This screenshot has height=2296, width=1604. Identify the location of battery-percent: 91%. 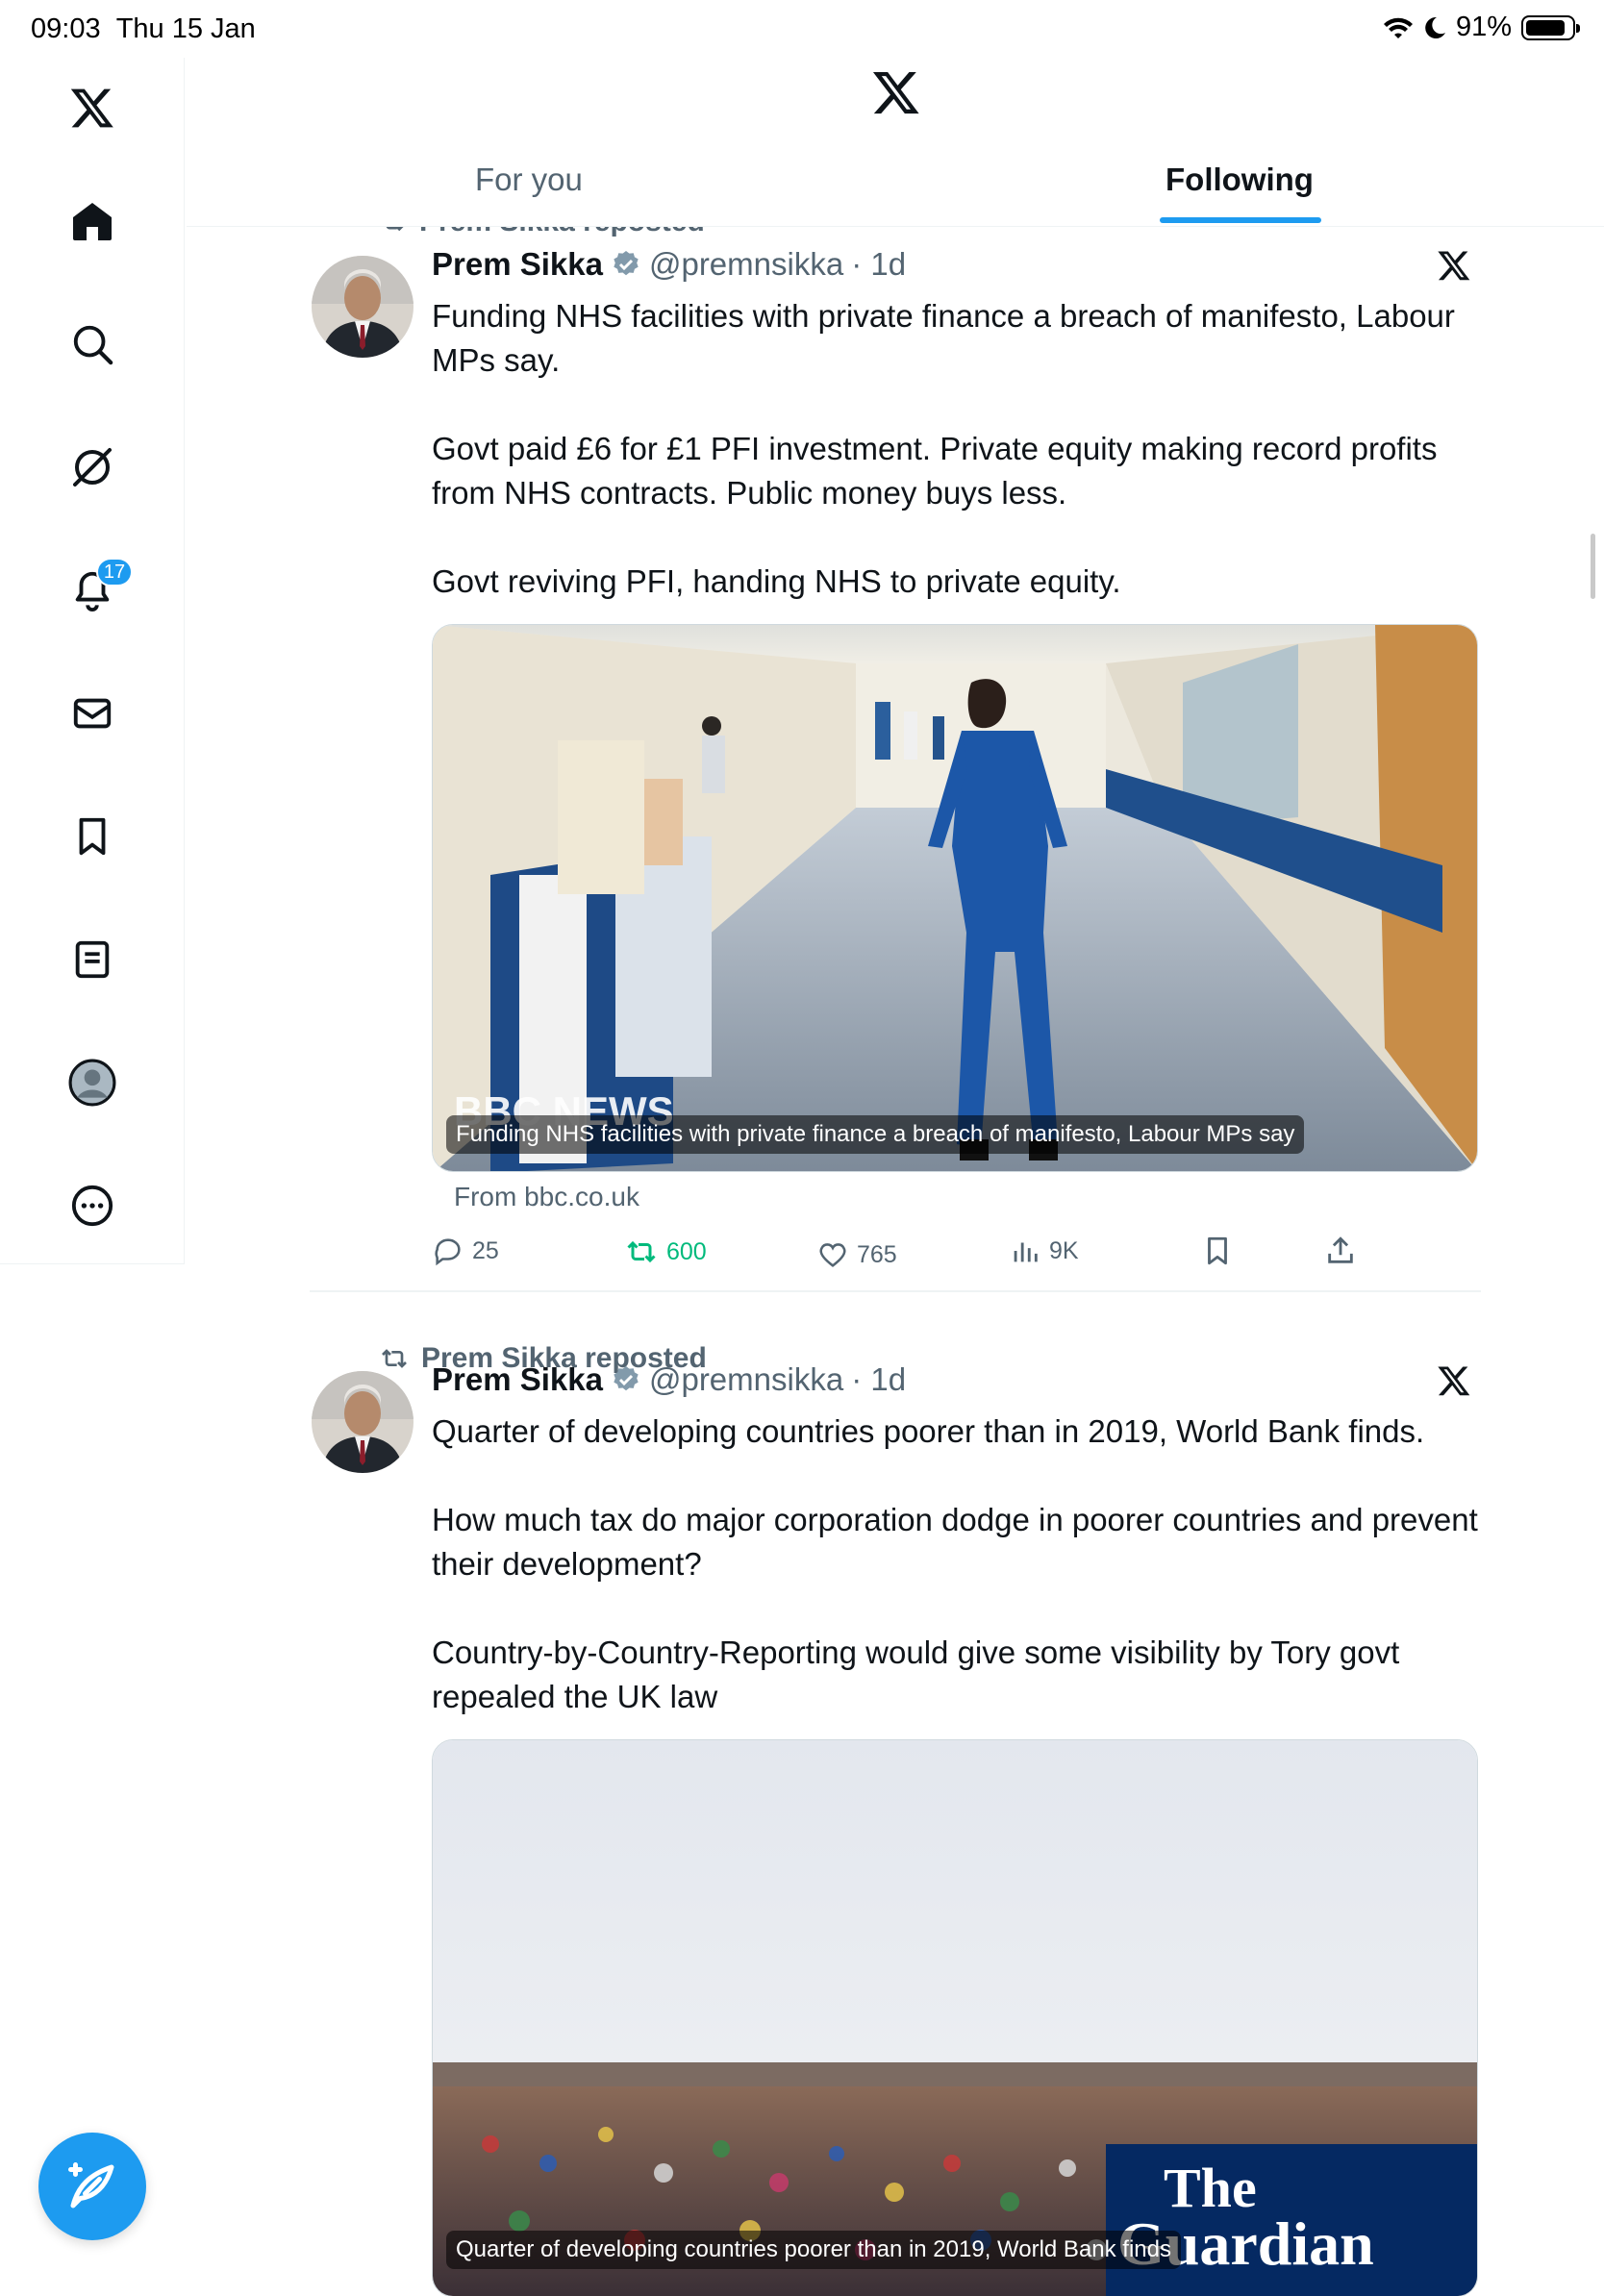
(1483, 27).